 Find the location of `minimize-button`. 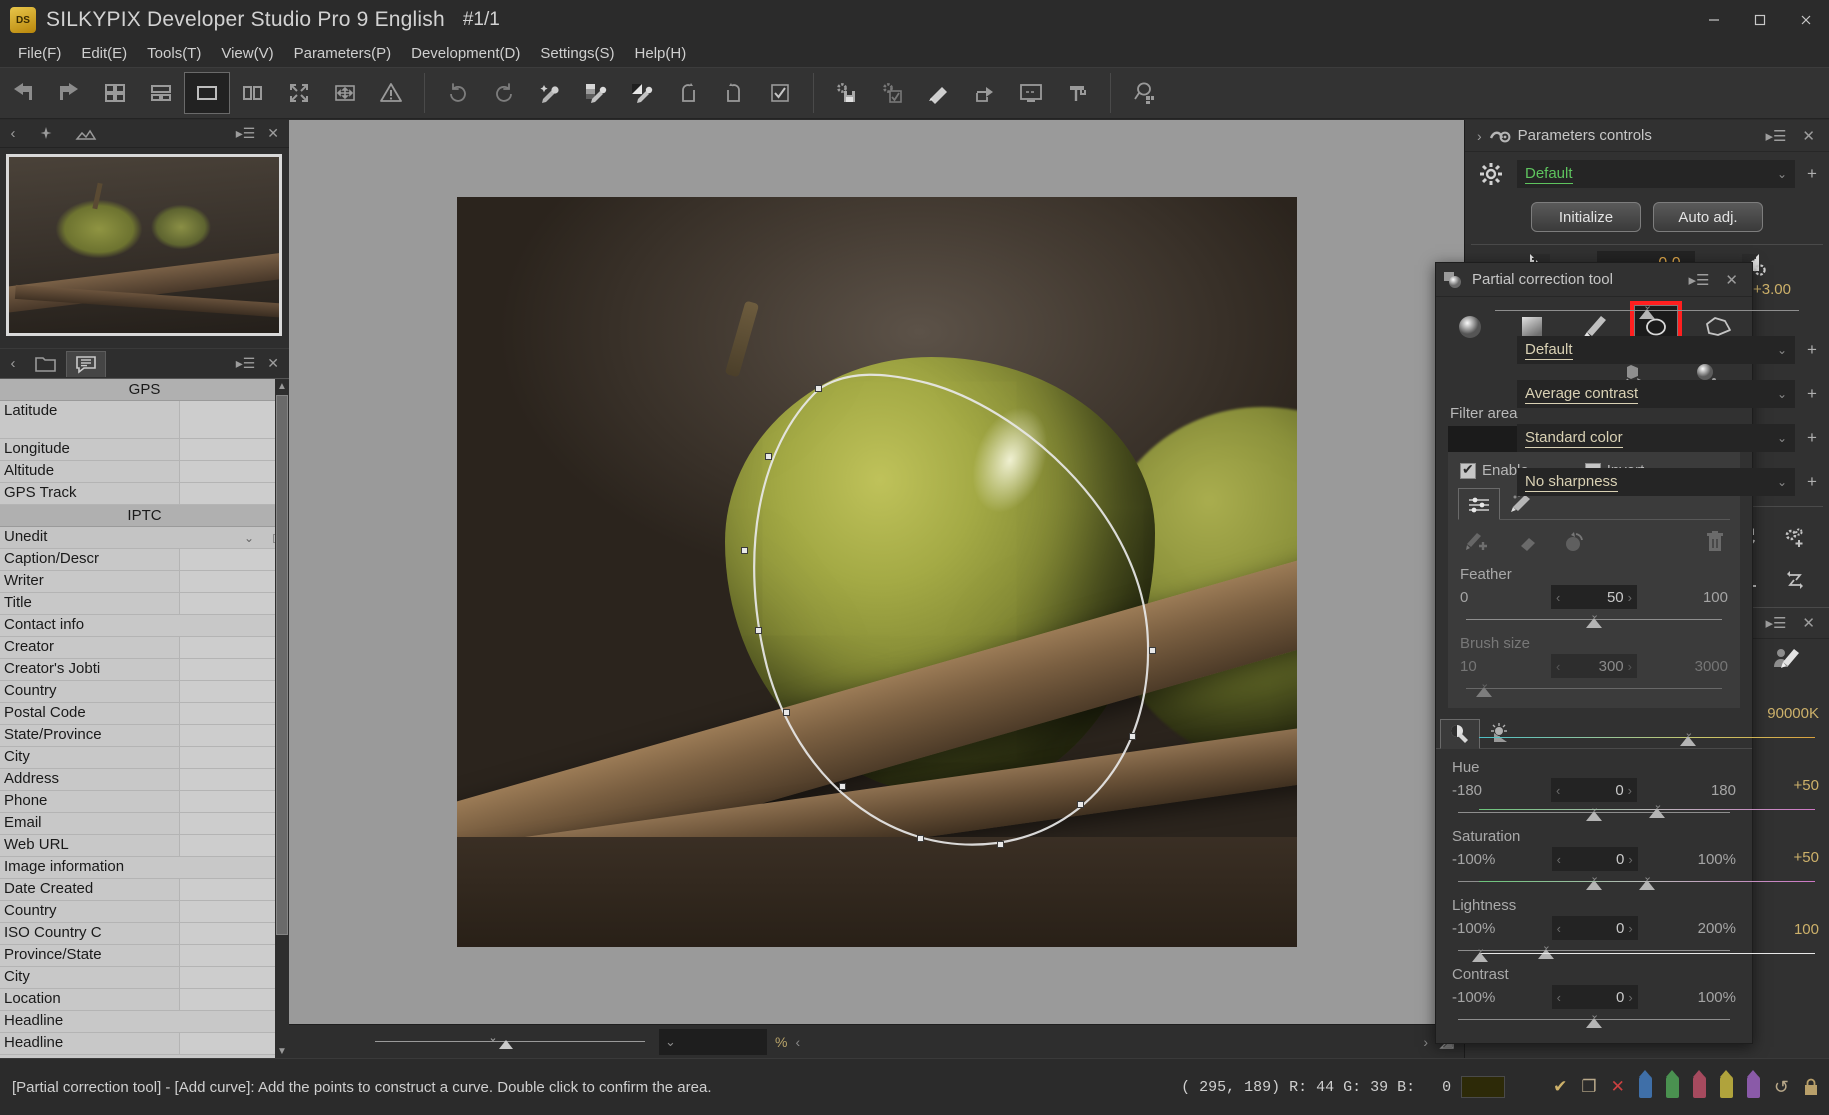

minimize-button is located at coordinates (1714, 20).